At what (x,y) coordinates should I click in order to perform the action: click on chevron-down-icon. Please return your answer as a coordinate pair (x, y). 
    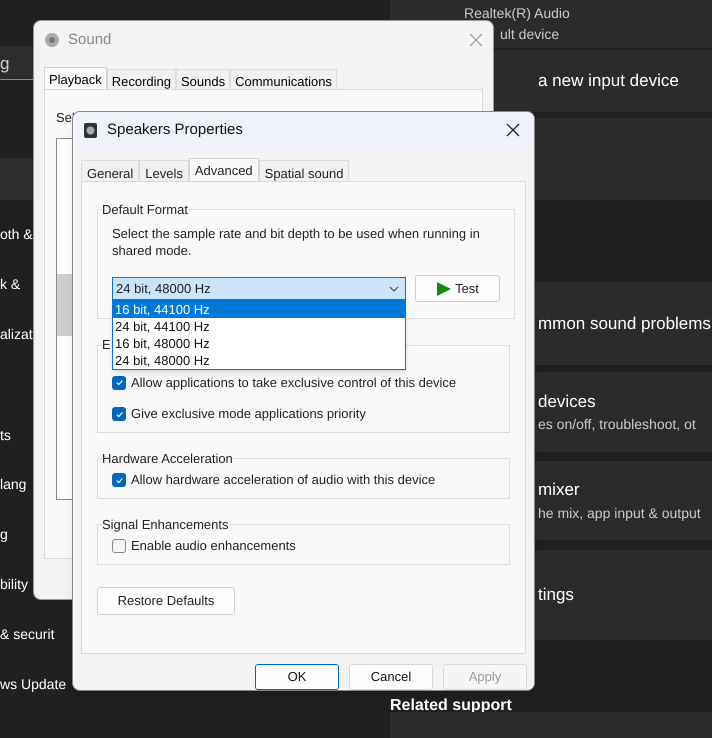
    Looking at the image, I should click on (394, 289).